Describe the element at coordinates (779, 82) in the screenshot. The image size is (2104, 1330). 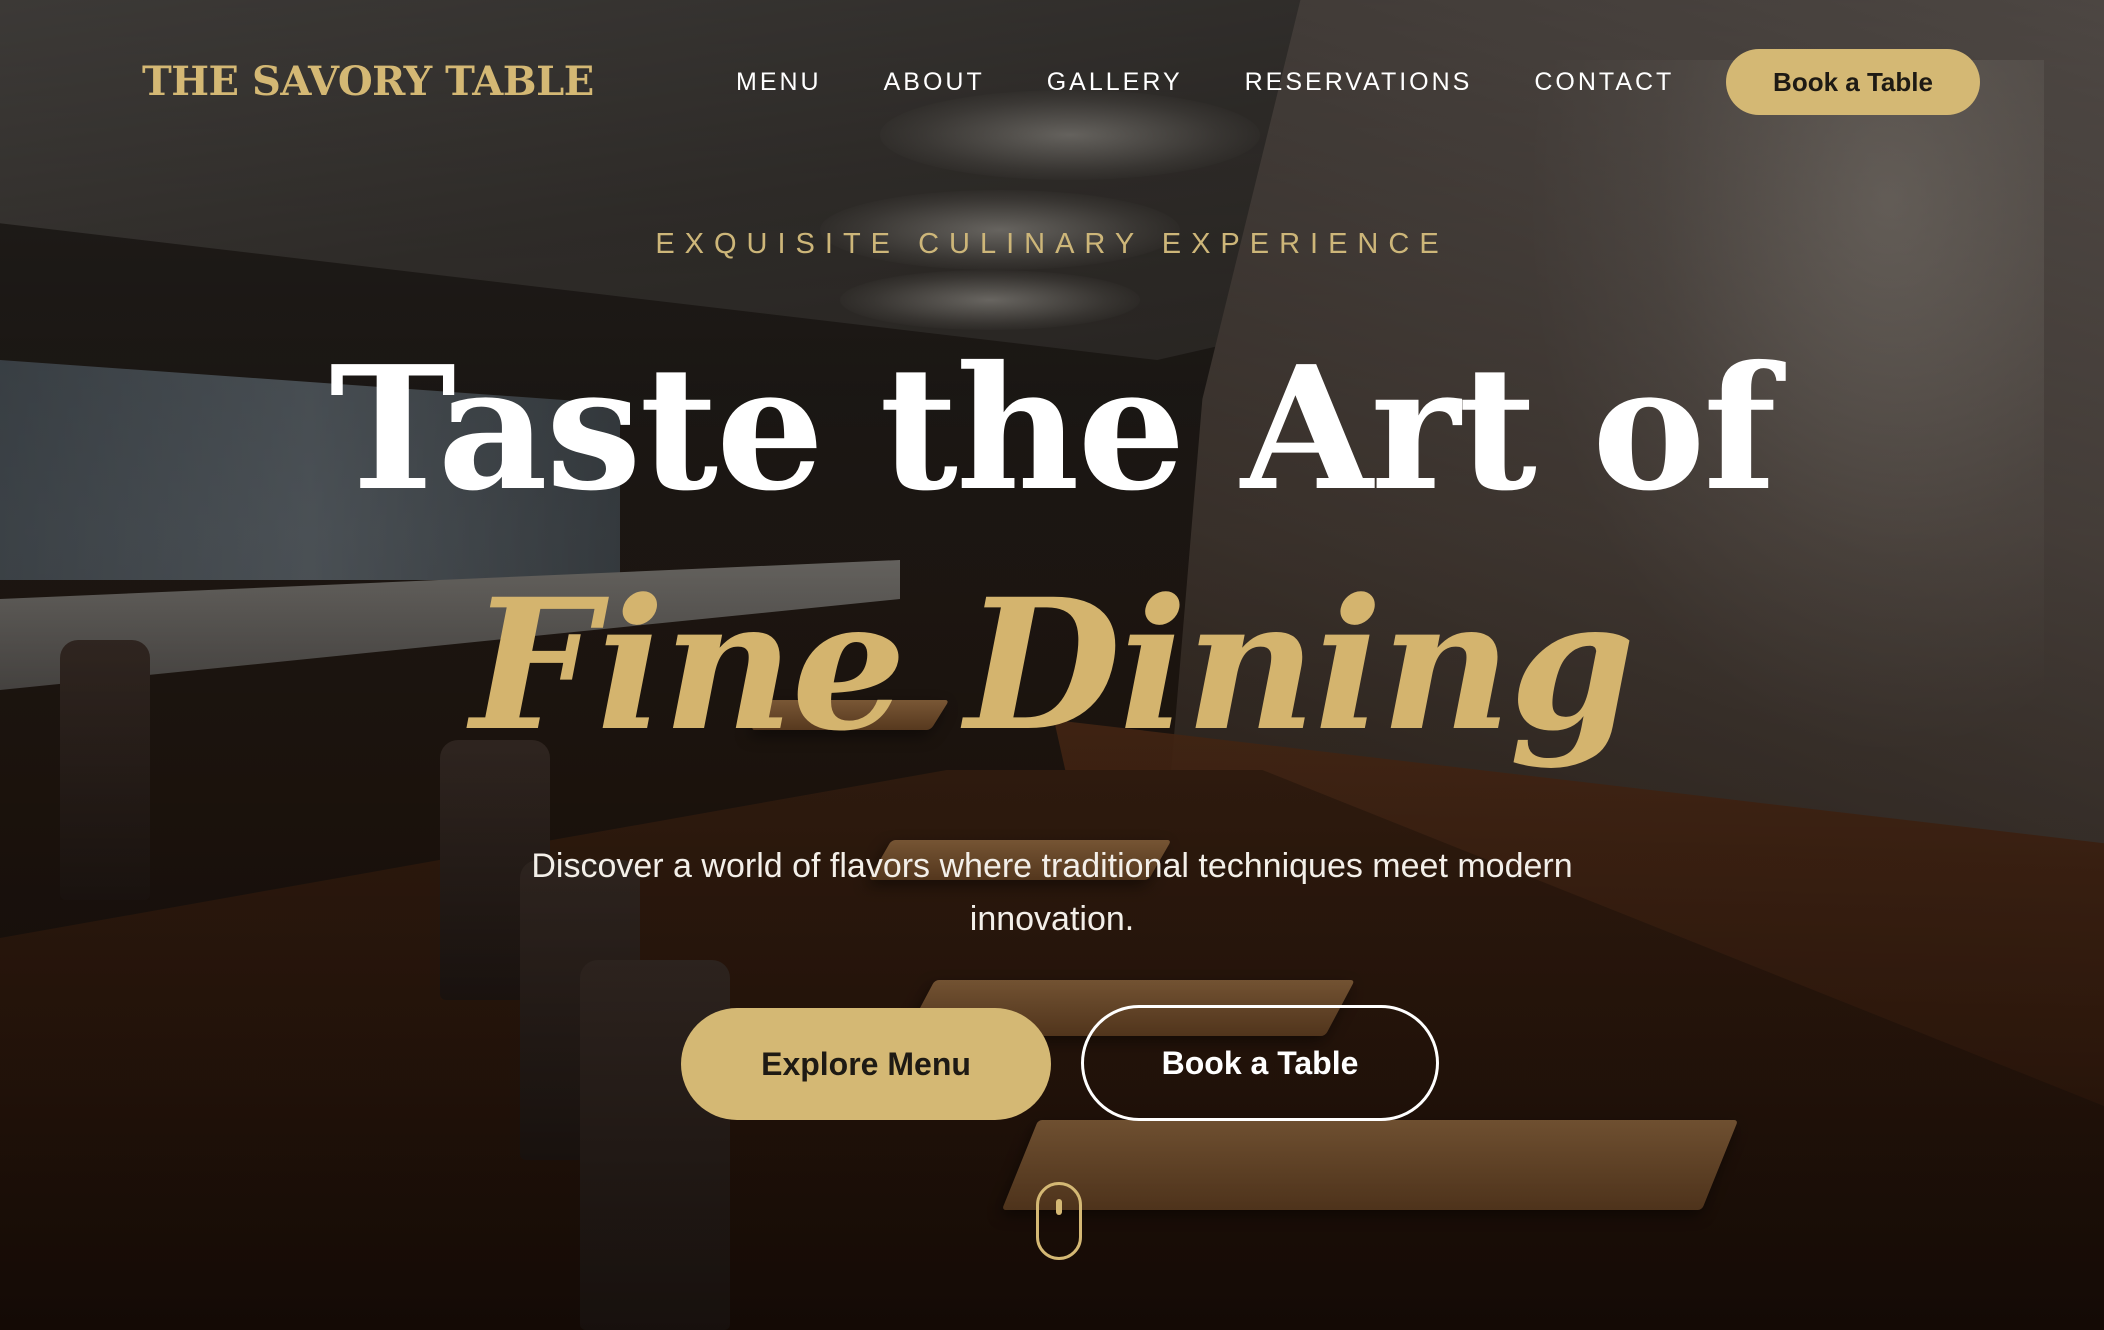
I see `nav-link-menu: MENU` at that location.